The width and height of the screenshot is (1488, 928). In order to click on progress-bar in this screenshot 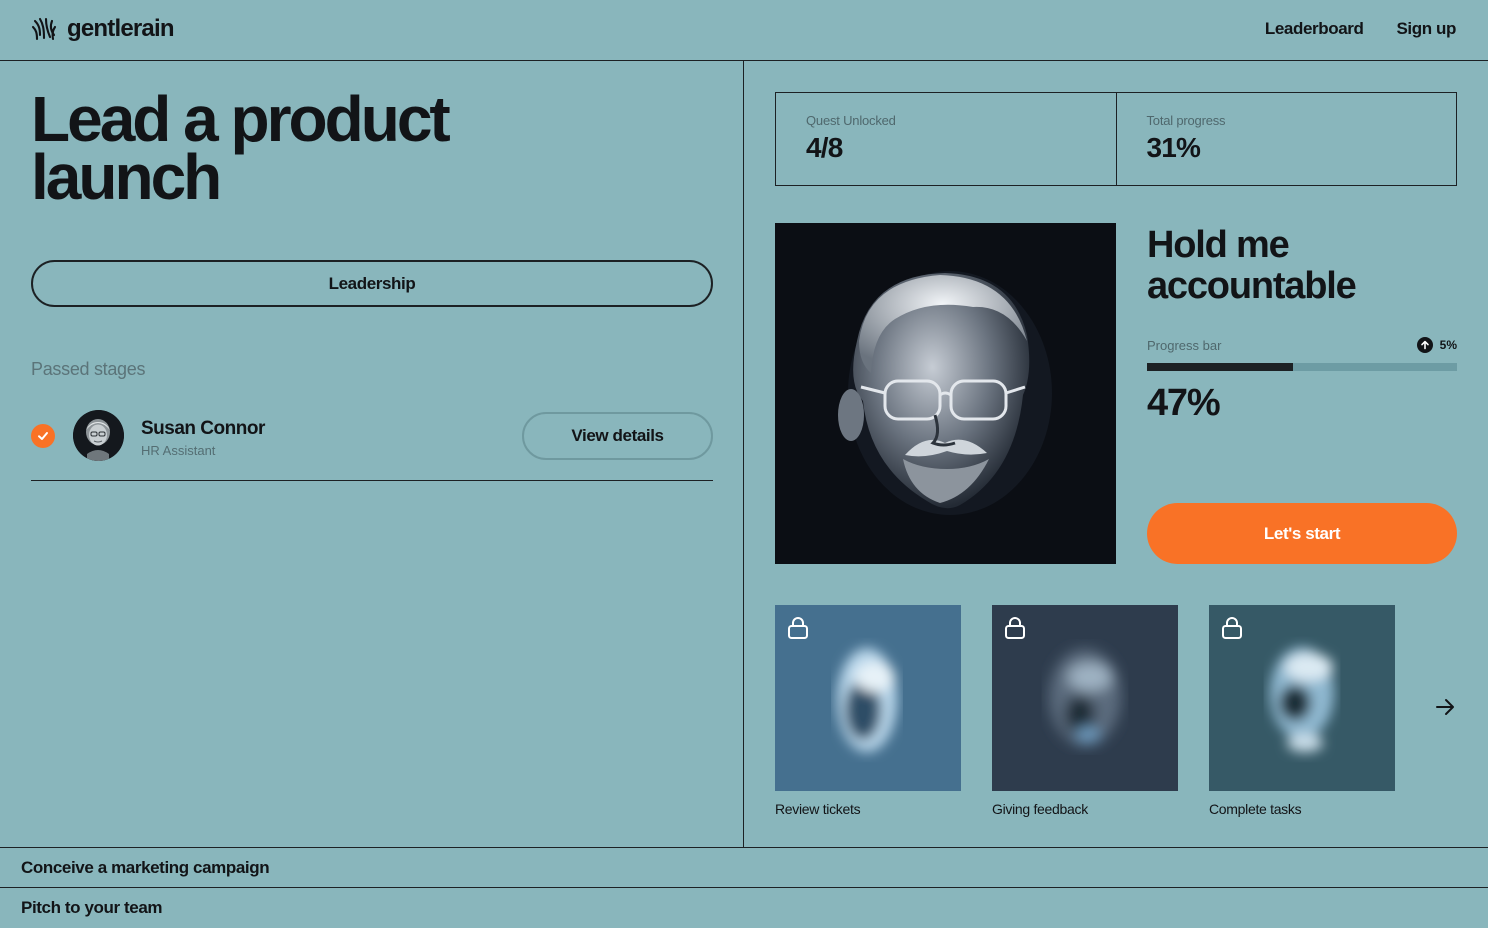, I will do `click(1302, 367)`.